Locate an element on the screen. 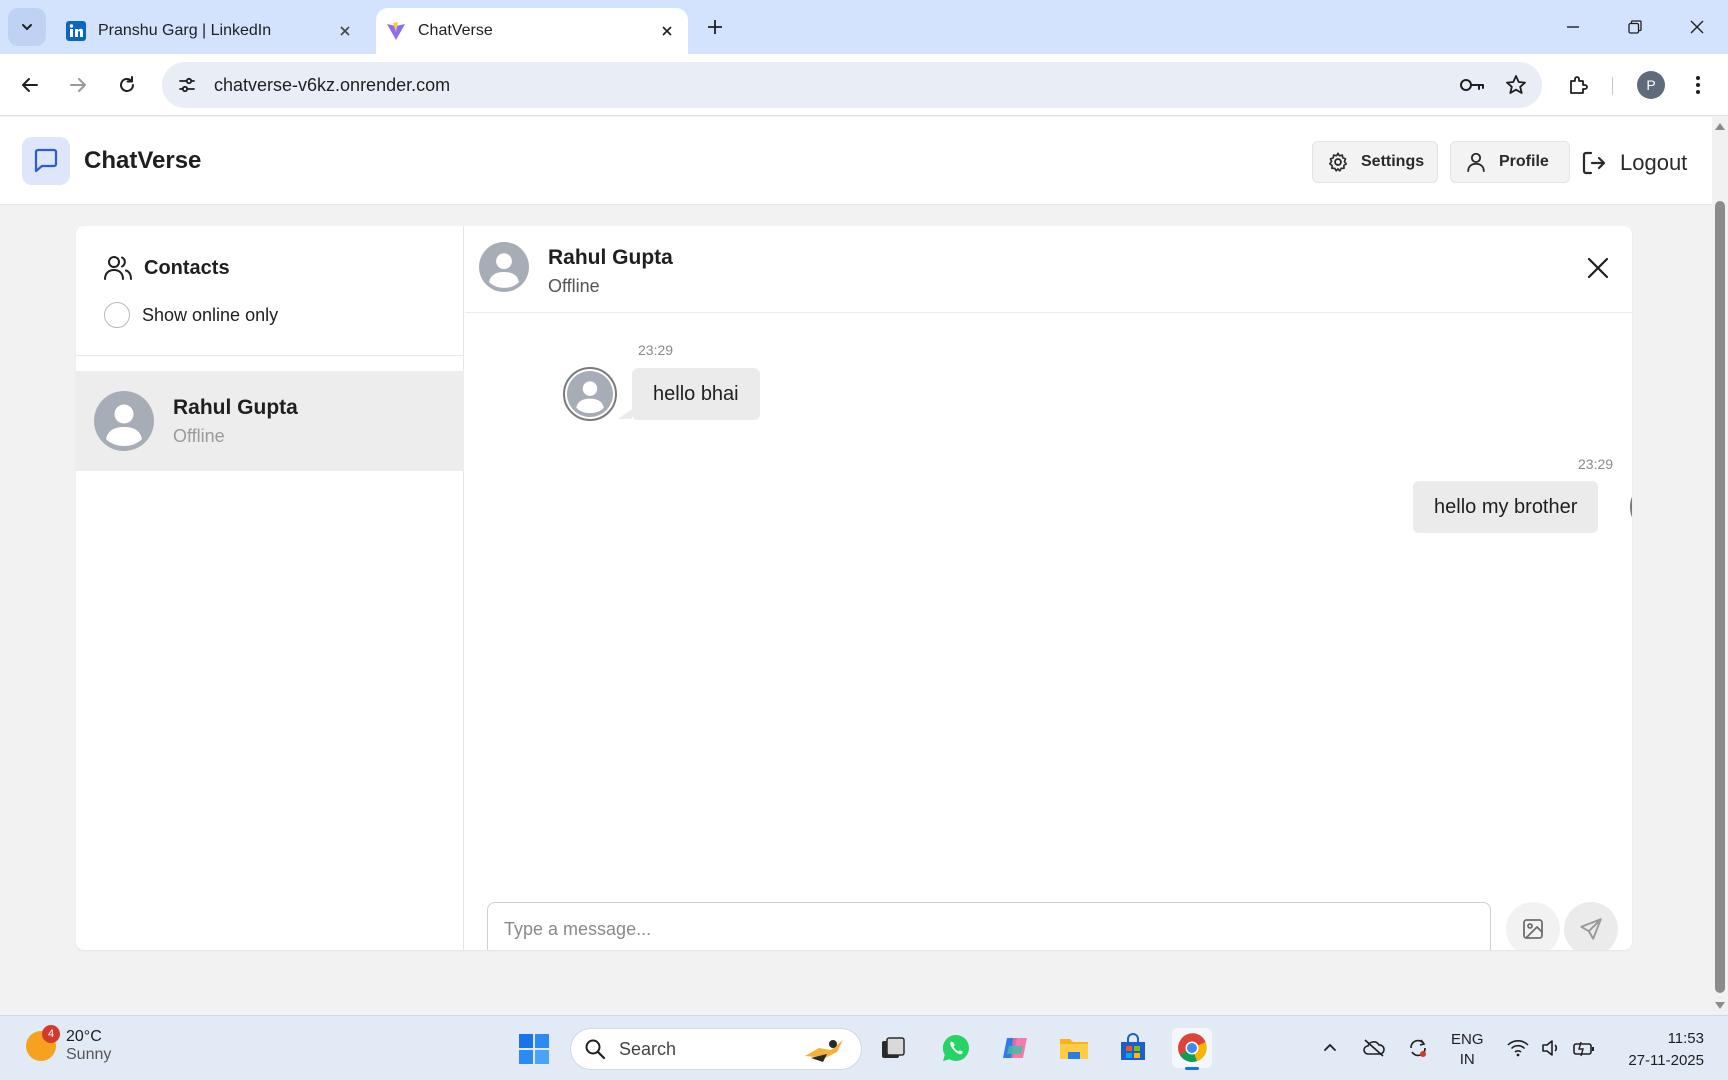 The image size is (1728, 1080). attach-image-button is located at coordinates (1533, 926).